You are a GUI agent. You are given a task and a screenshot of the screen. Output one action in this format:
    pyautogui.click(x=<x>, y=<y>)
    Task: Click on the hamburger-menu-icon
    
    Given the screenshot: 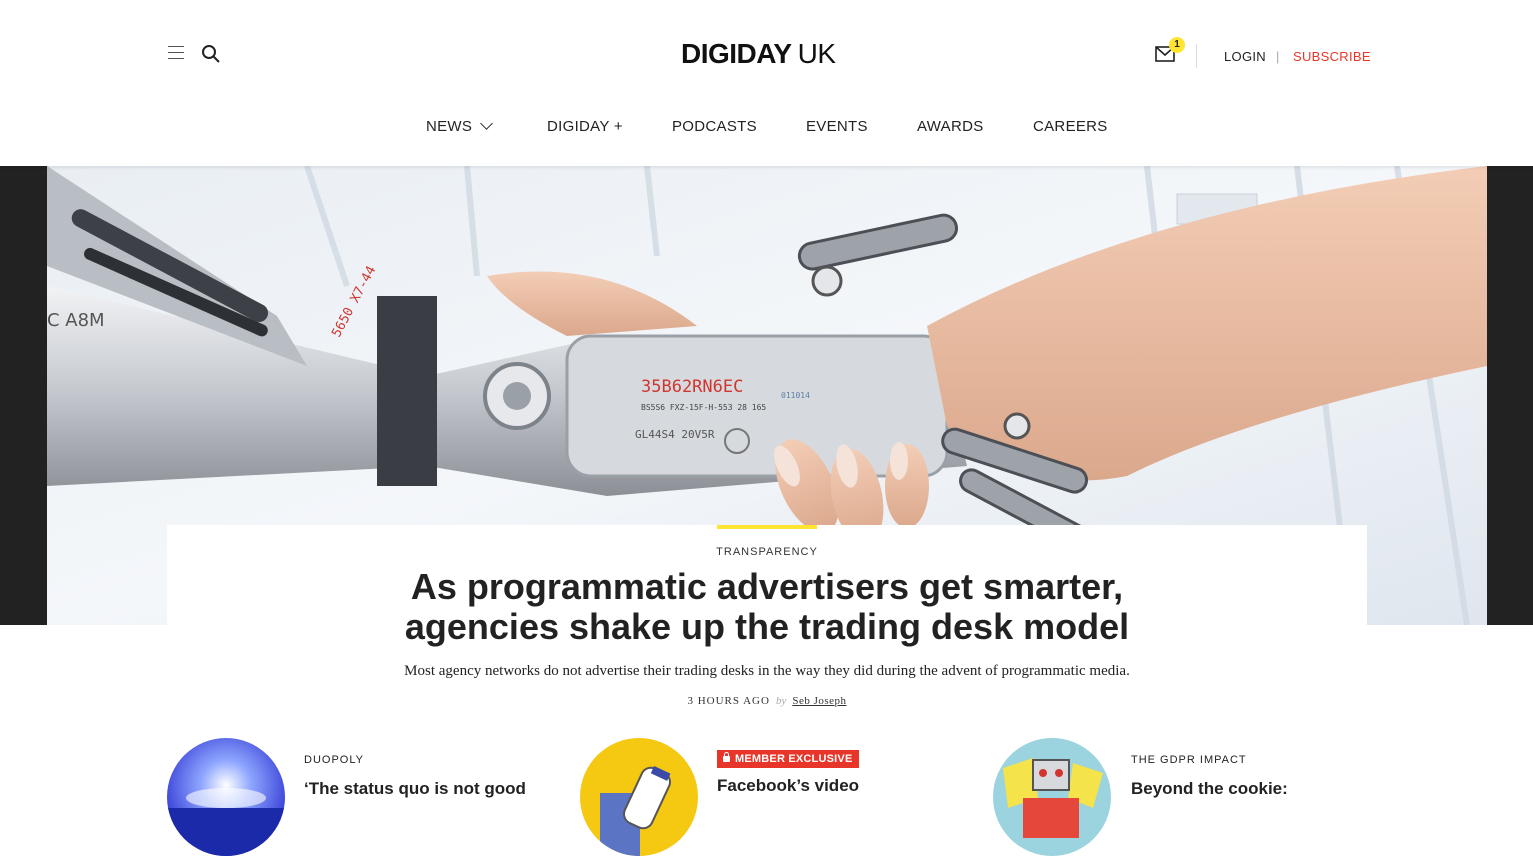 What is the action you would take?
    pyautogui.click(x=176, y=53)
    